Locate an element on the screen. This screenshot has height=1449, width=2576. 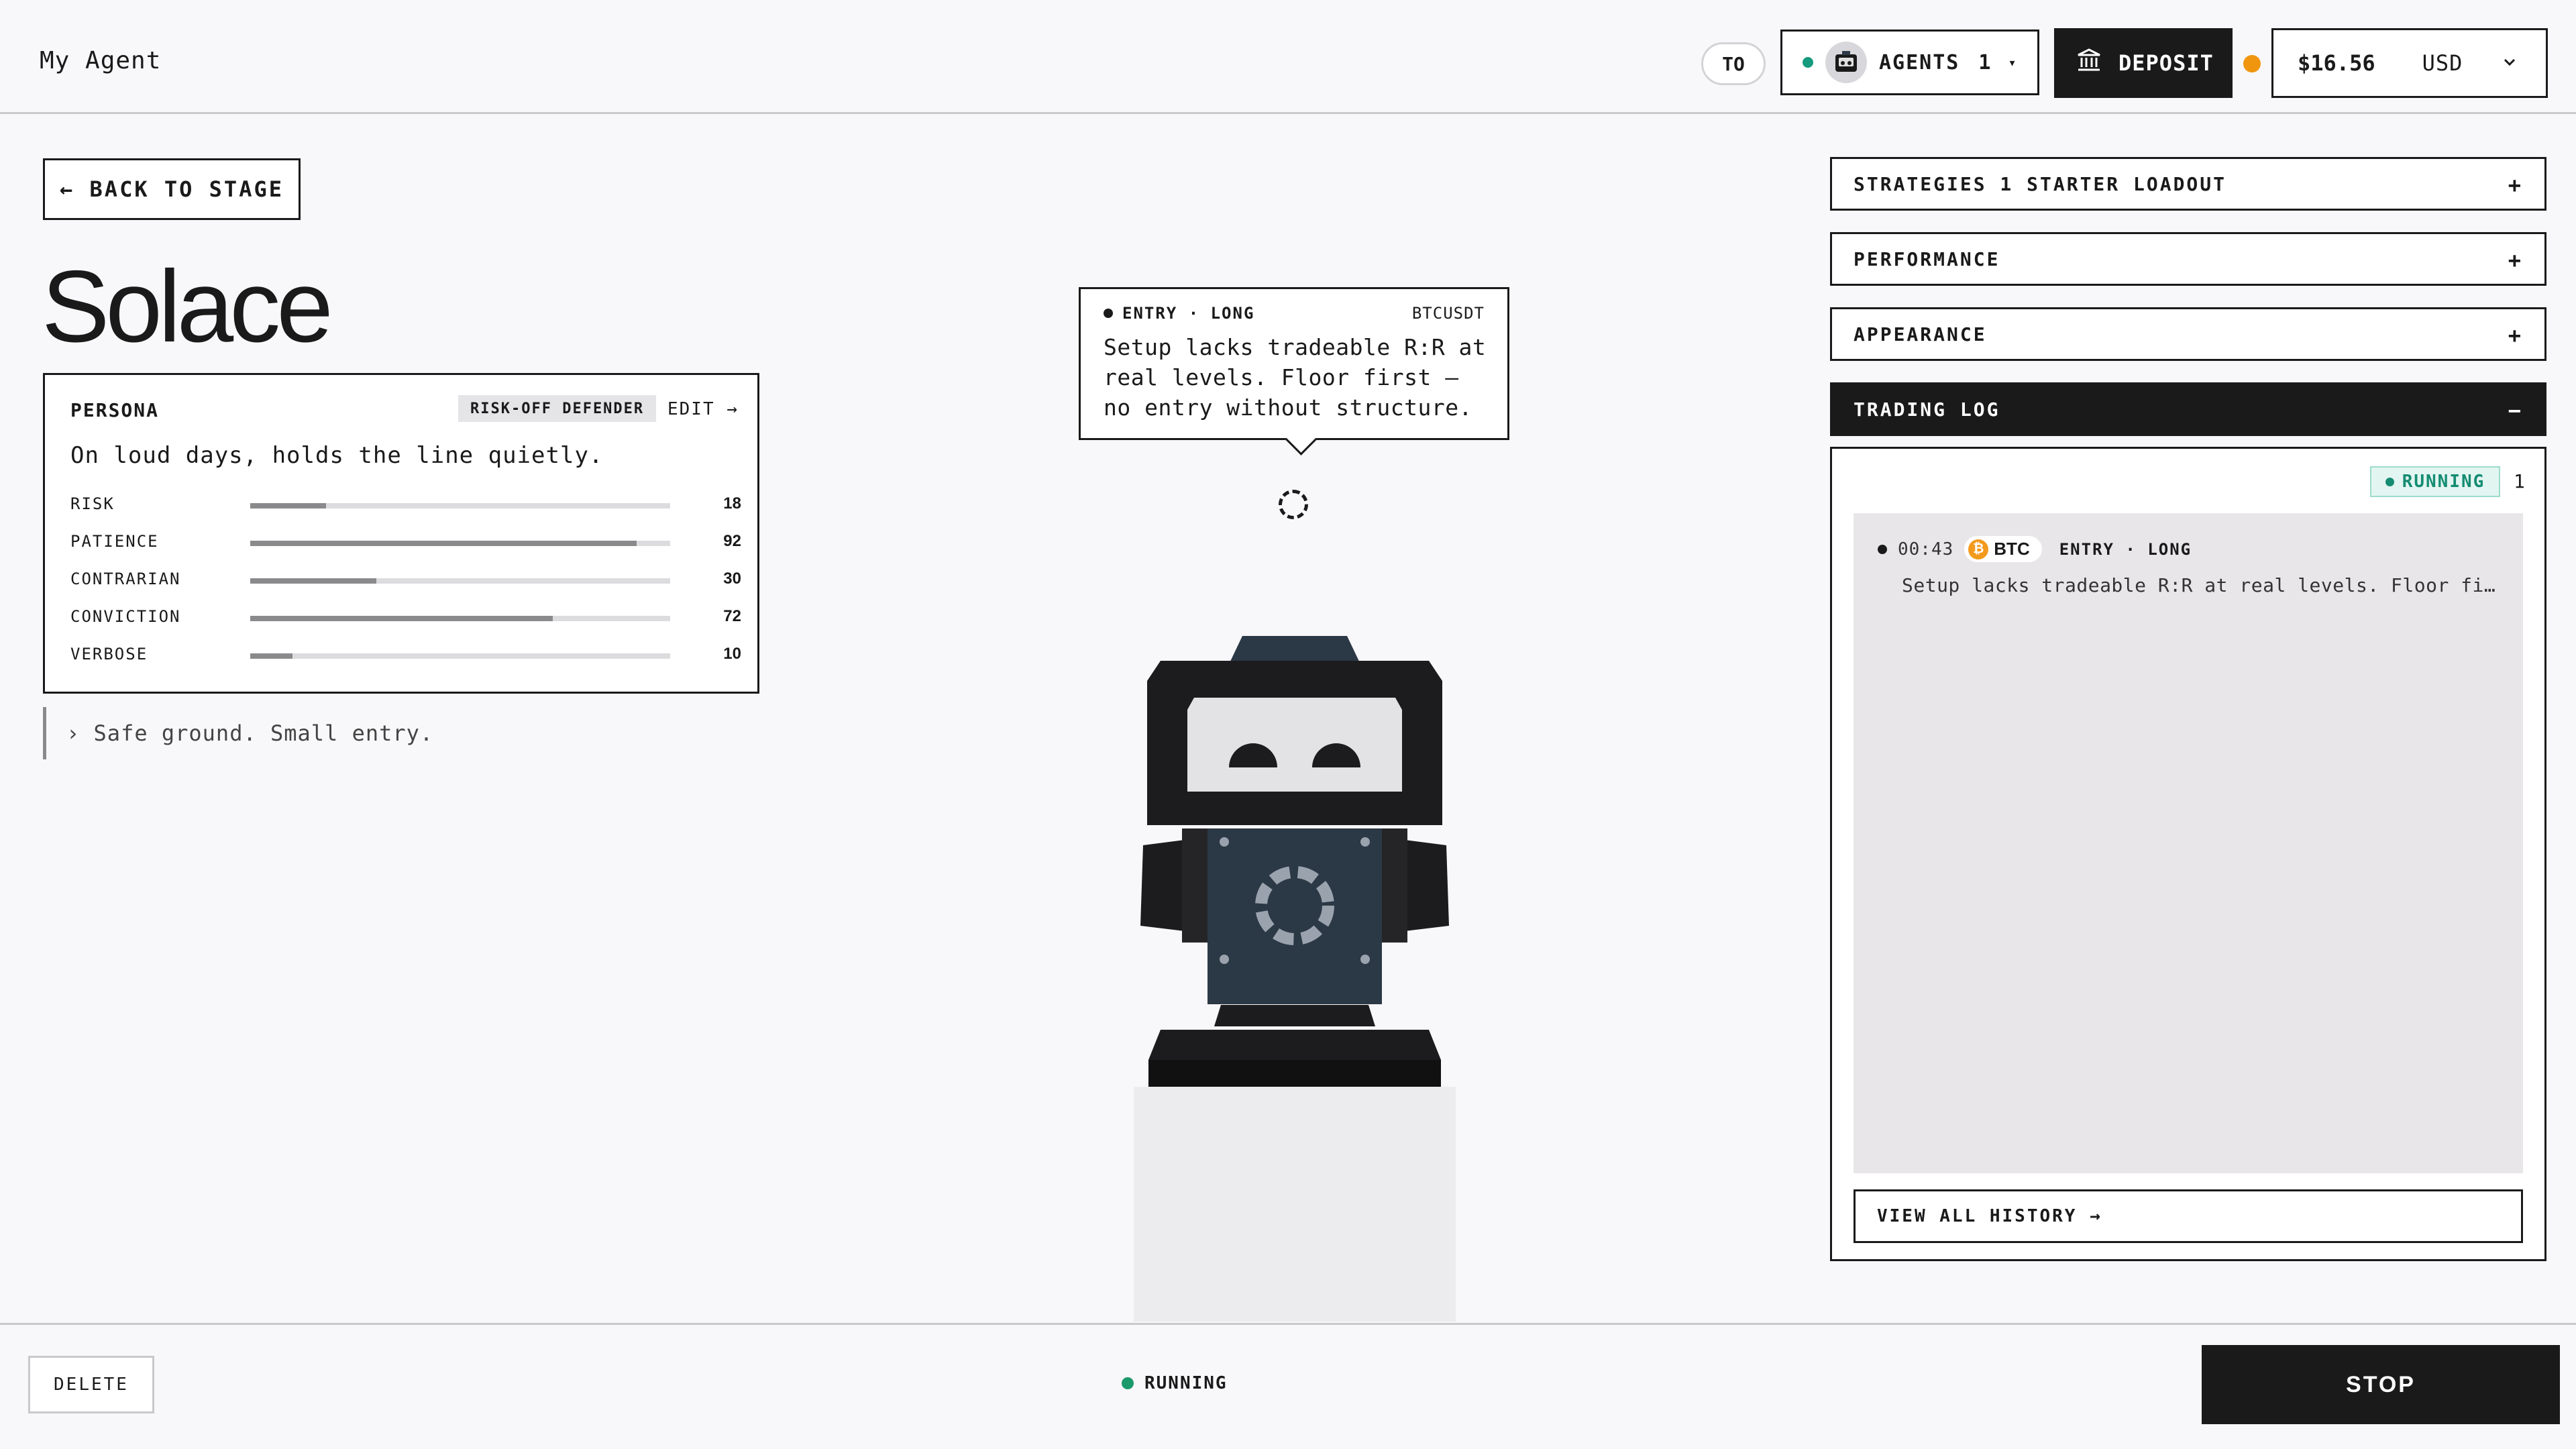
thinking-spinner-icon is located at coordinates (1293, 504).